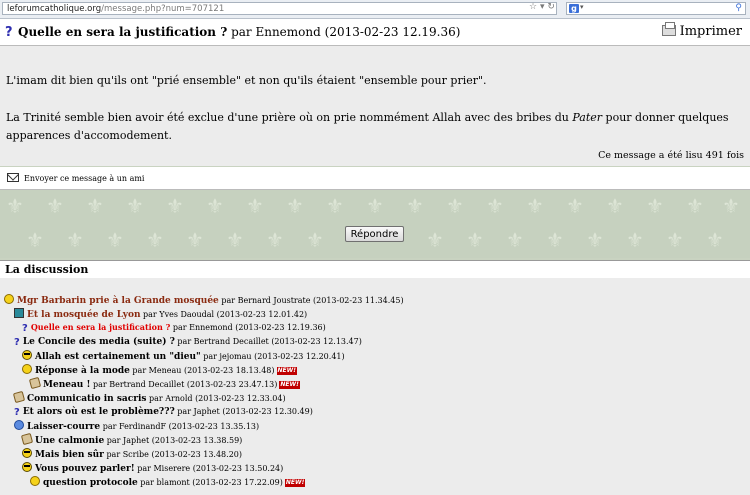 This screenshot has width=750, height=495. I want to click on thread-author: par Bernard Joustrate, so click(266, 300).